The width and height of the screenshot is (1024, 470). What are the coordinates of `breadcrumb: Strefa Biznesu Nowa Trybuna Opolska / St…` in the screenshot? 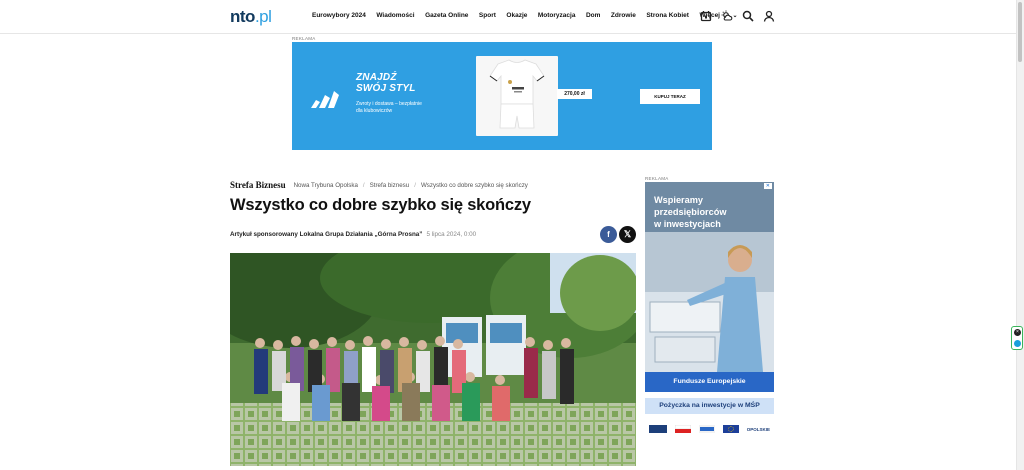 It's located at (379, 185).